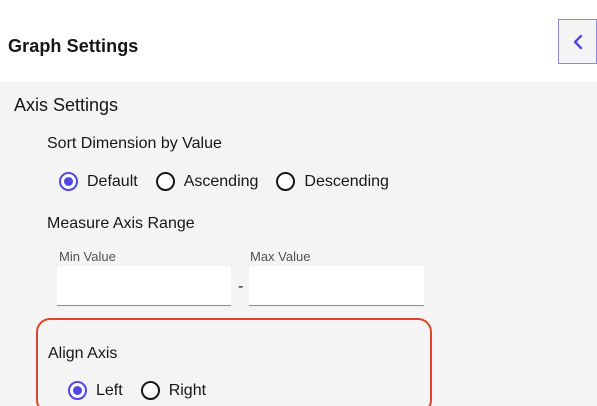 The height and width of the screenshot is (406, 597). I want to click on align-axis-label: Align Axis, so click(83, 353).